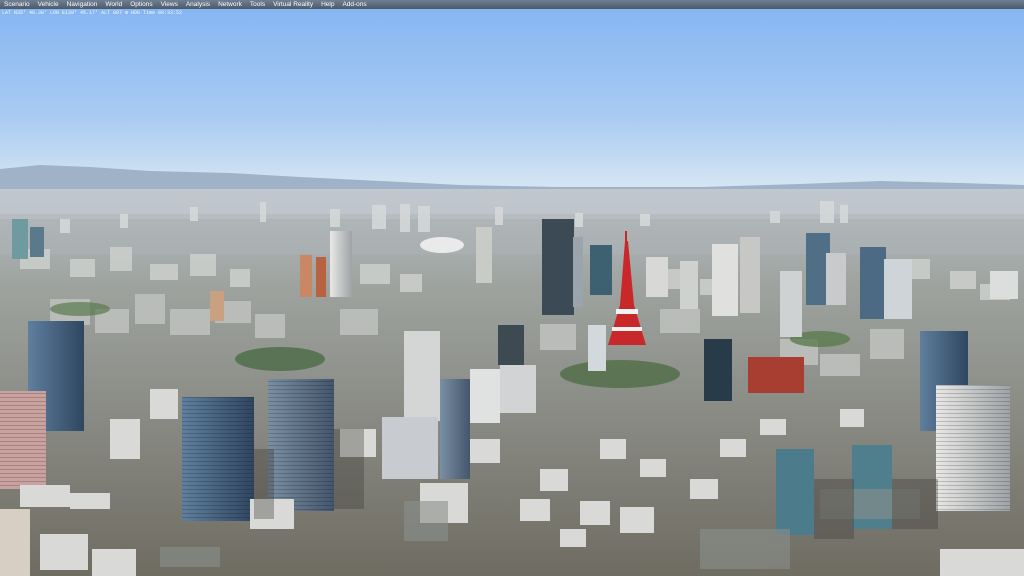  What do you see at coordinates (280, 359) in the screenshot?
I see `park-area` at bounding box center [280, 359].